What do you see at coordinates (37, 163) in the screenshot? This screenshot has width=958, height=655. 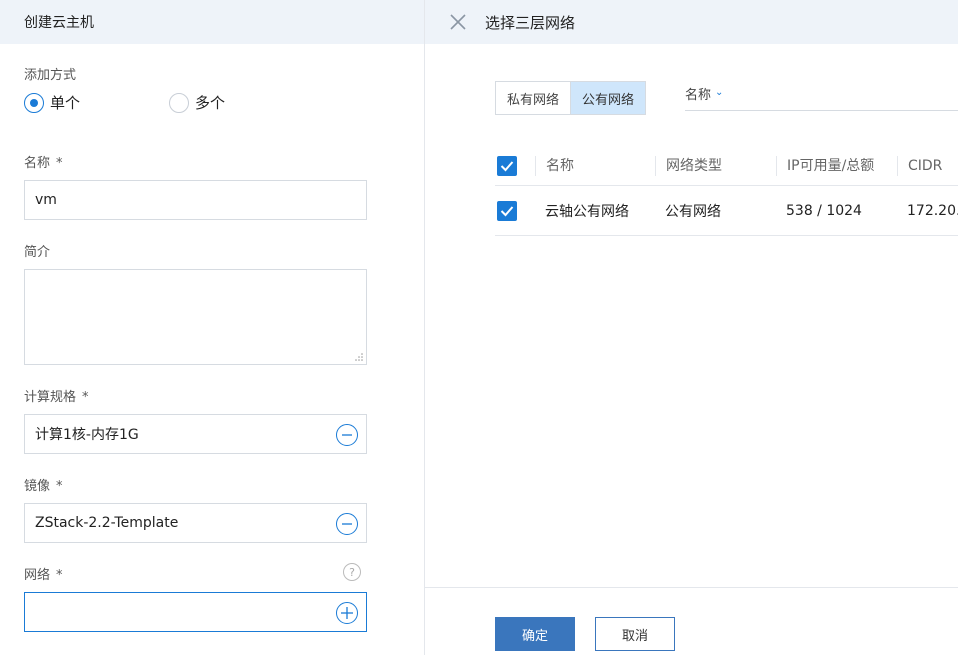 I see `name-label-text: 名称` at bounding box center [37, 163].